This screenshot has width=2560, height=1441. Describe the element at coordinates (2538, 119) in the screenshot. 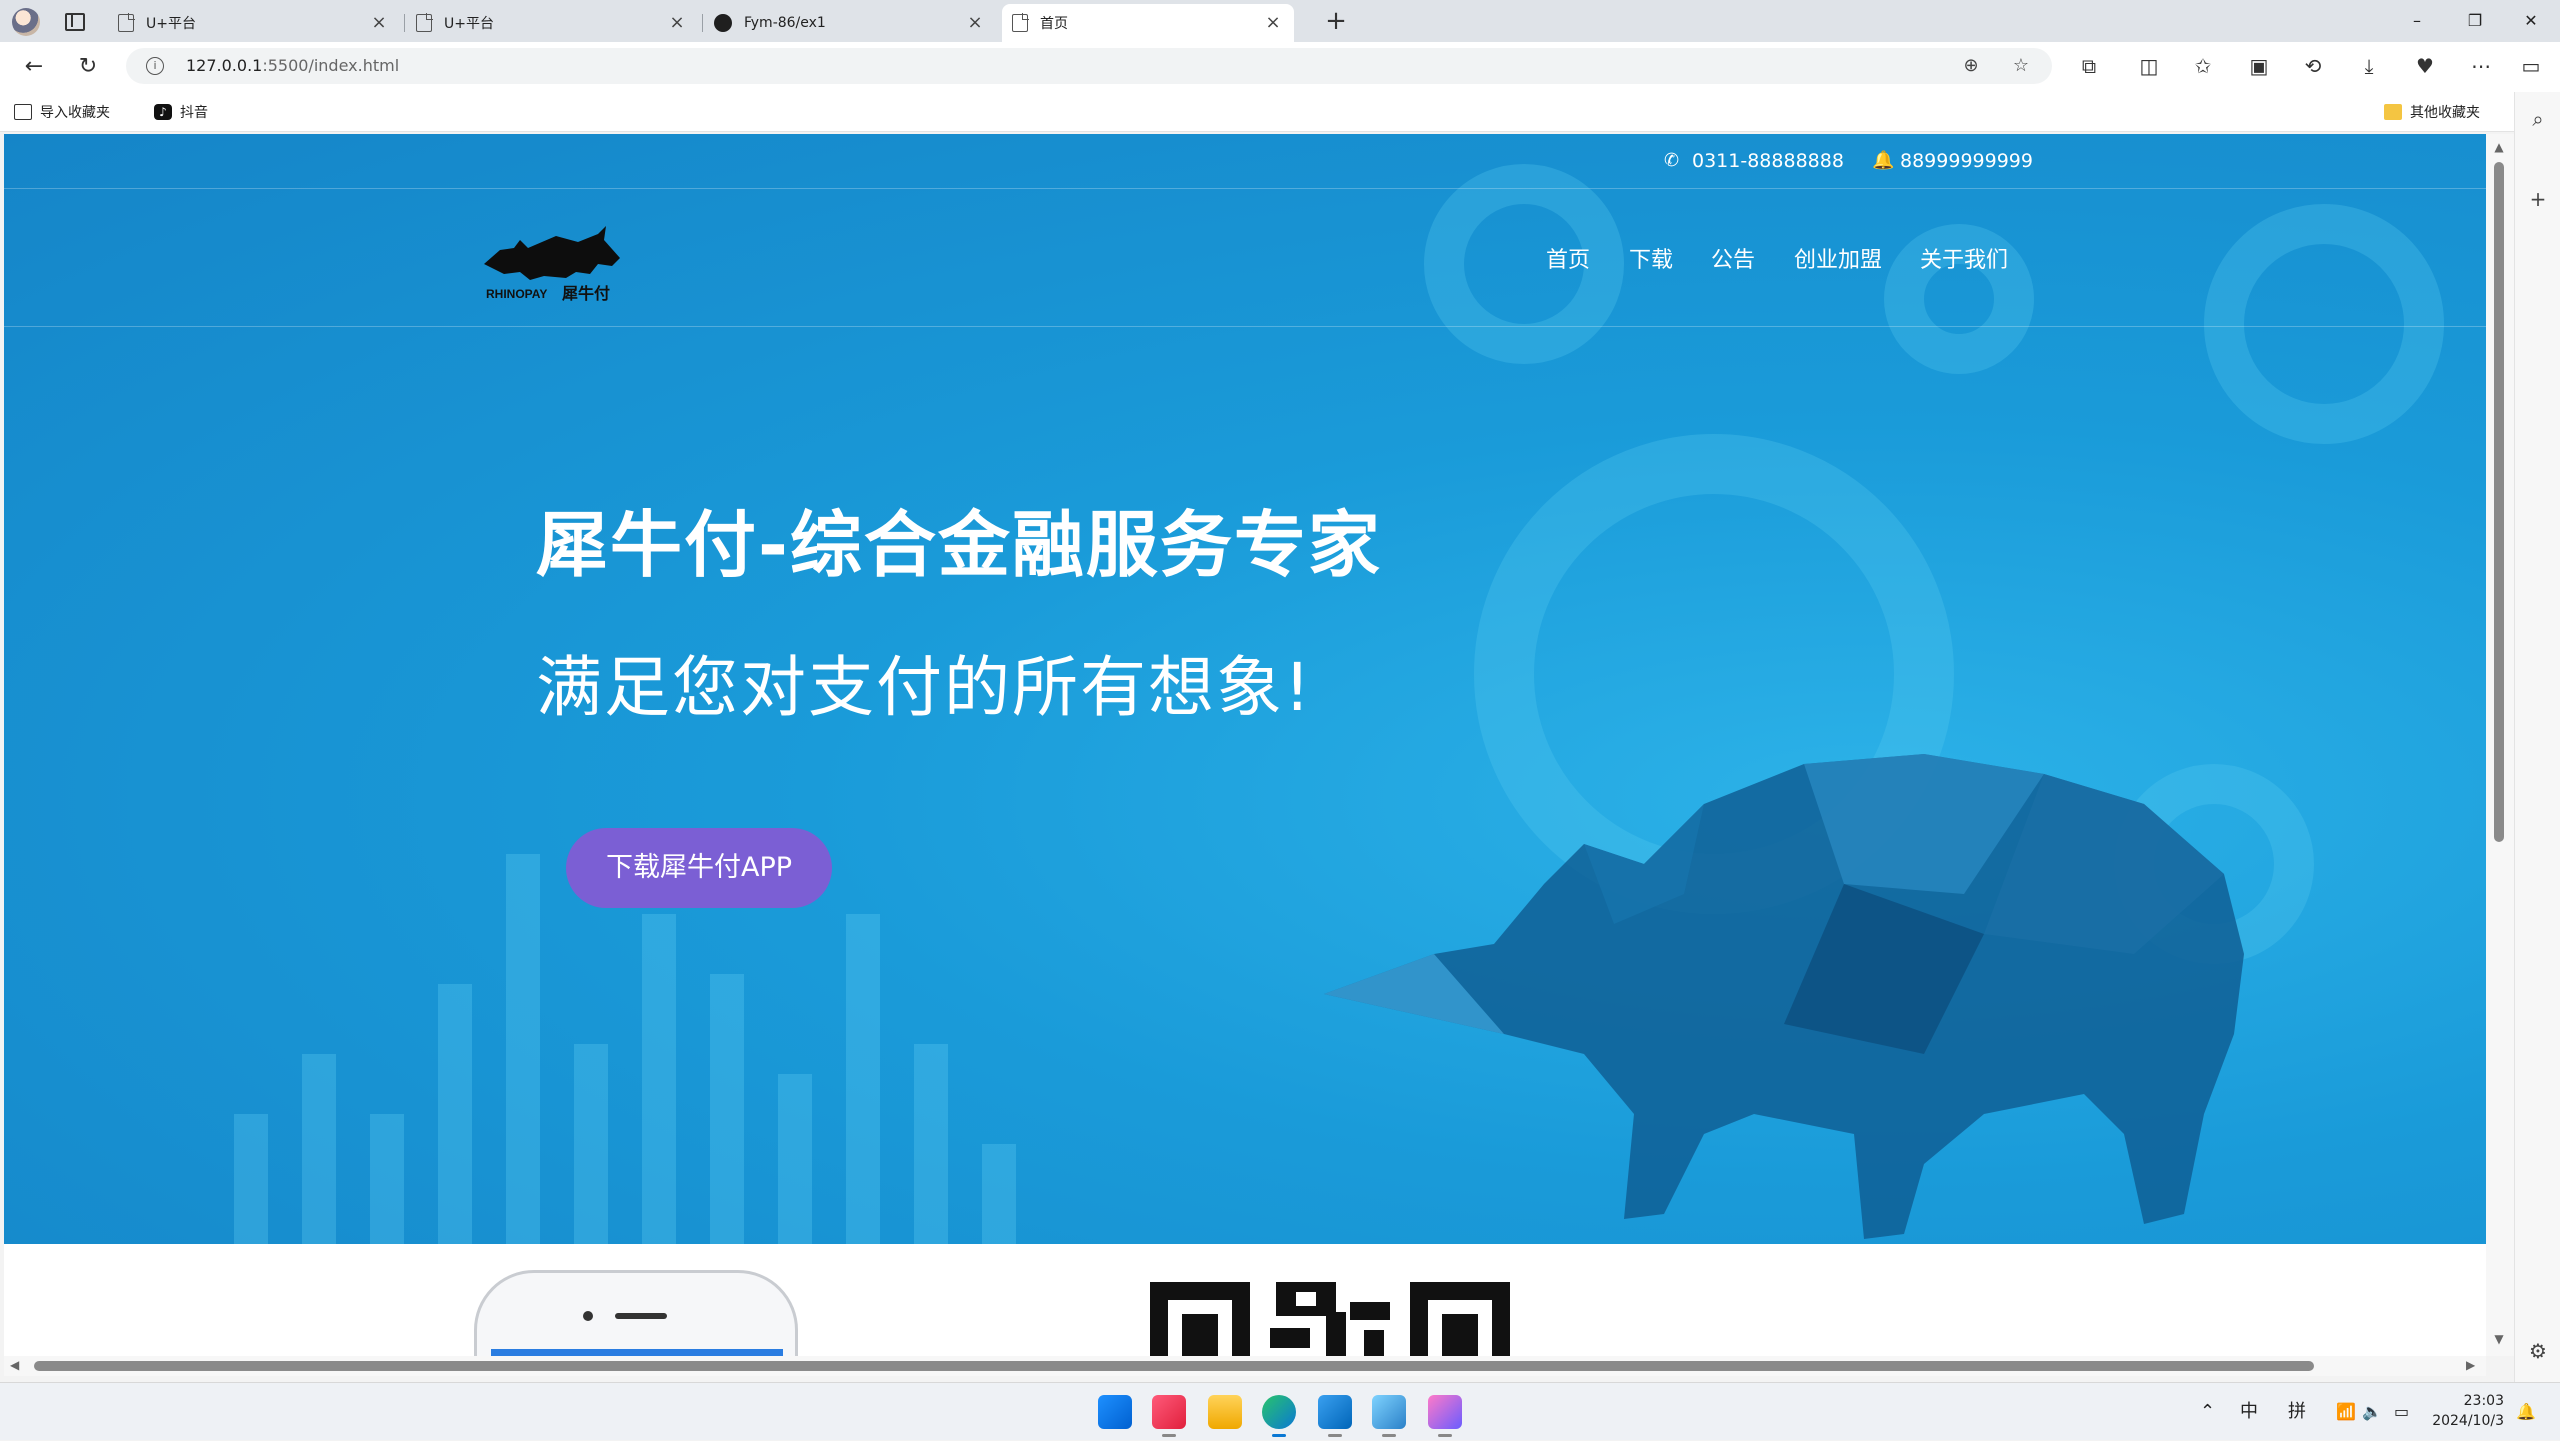

I see `search-icon: ⌕` at that location.